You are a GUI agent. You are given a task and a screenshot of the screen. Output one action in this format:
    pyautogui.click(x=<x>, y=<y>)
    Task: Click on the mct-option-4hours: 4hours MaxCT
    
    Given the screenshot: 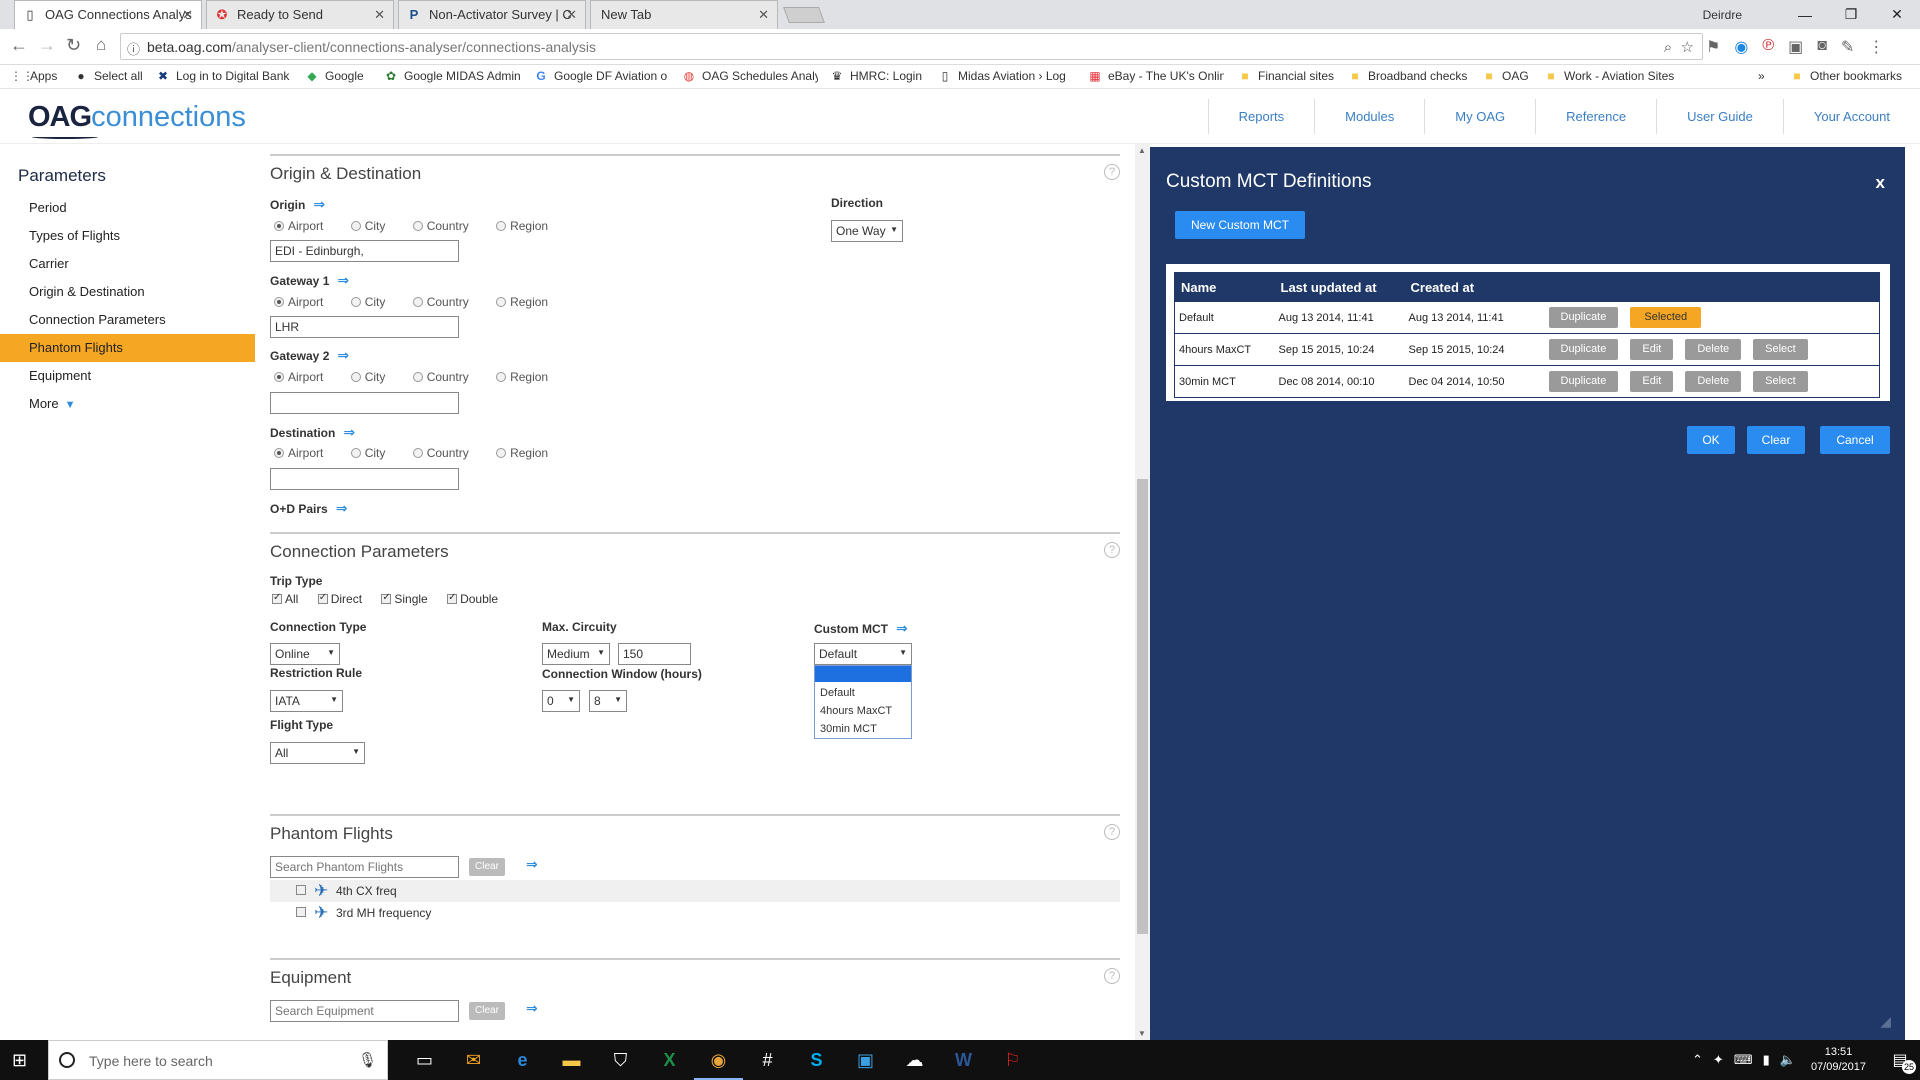 What is the action you would take?
    pyautogui.click(x=863, y=711)
    